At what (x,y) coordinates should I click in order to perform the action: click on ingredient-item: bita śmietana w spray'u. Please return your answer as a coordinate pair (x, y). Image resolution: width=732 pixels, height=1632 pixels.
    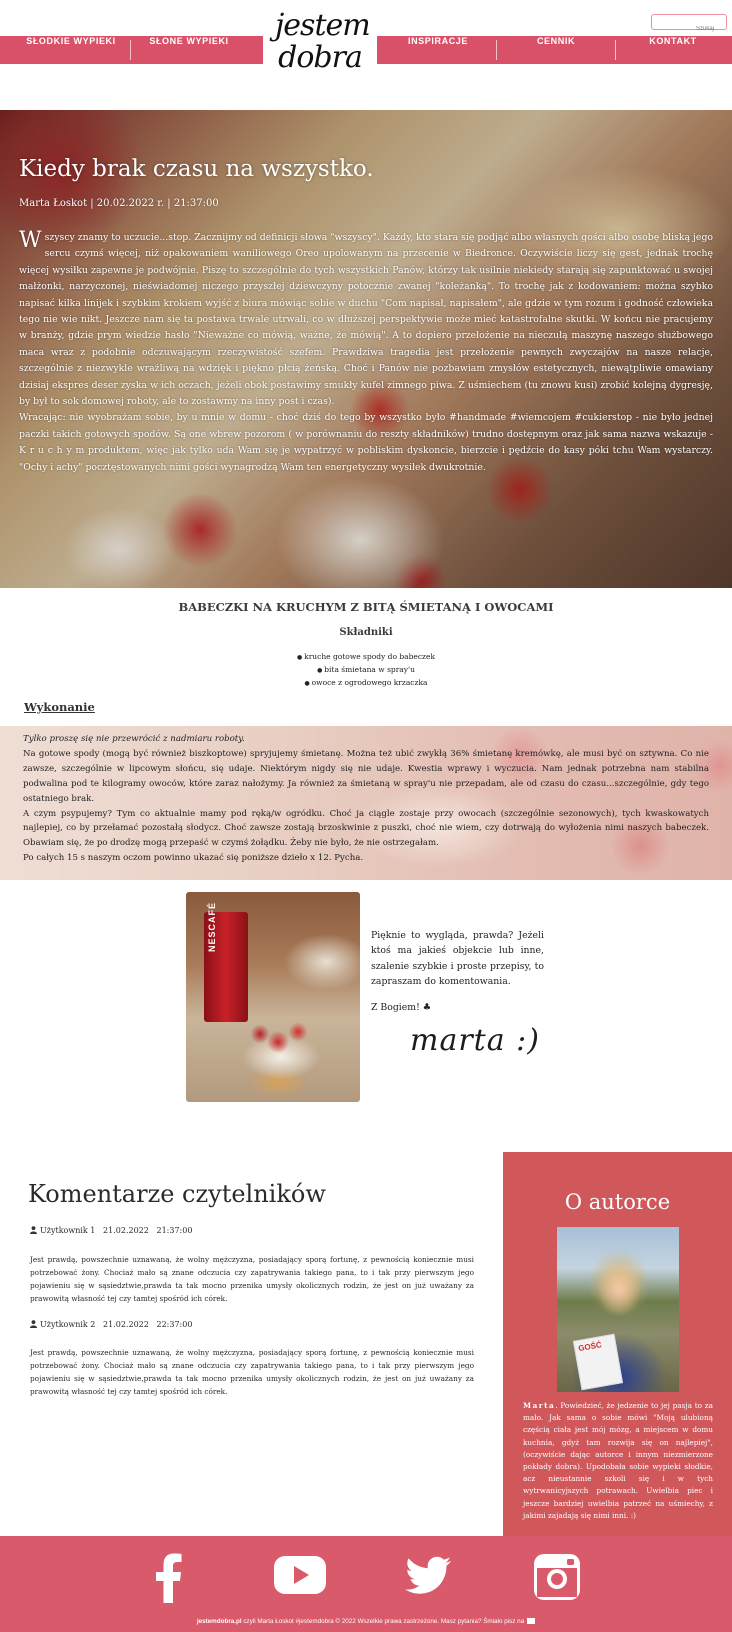
    Looking at the image, I should click on (366, 670).